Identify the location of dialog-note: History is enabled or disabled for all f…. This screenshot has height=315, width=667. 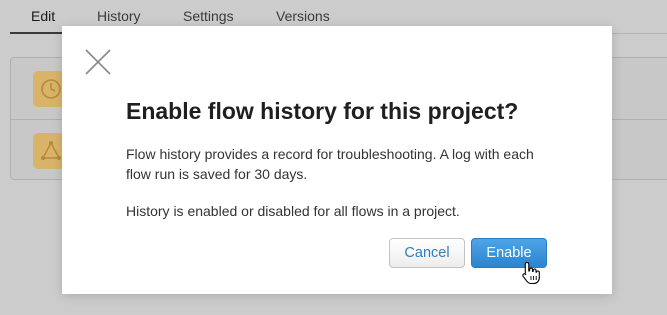
(293, 211).